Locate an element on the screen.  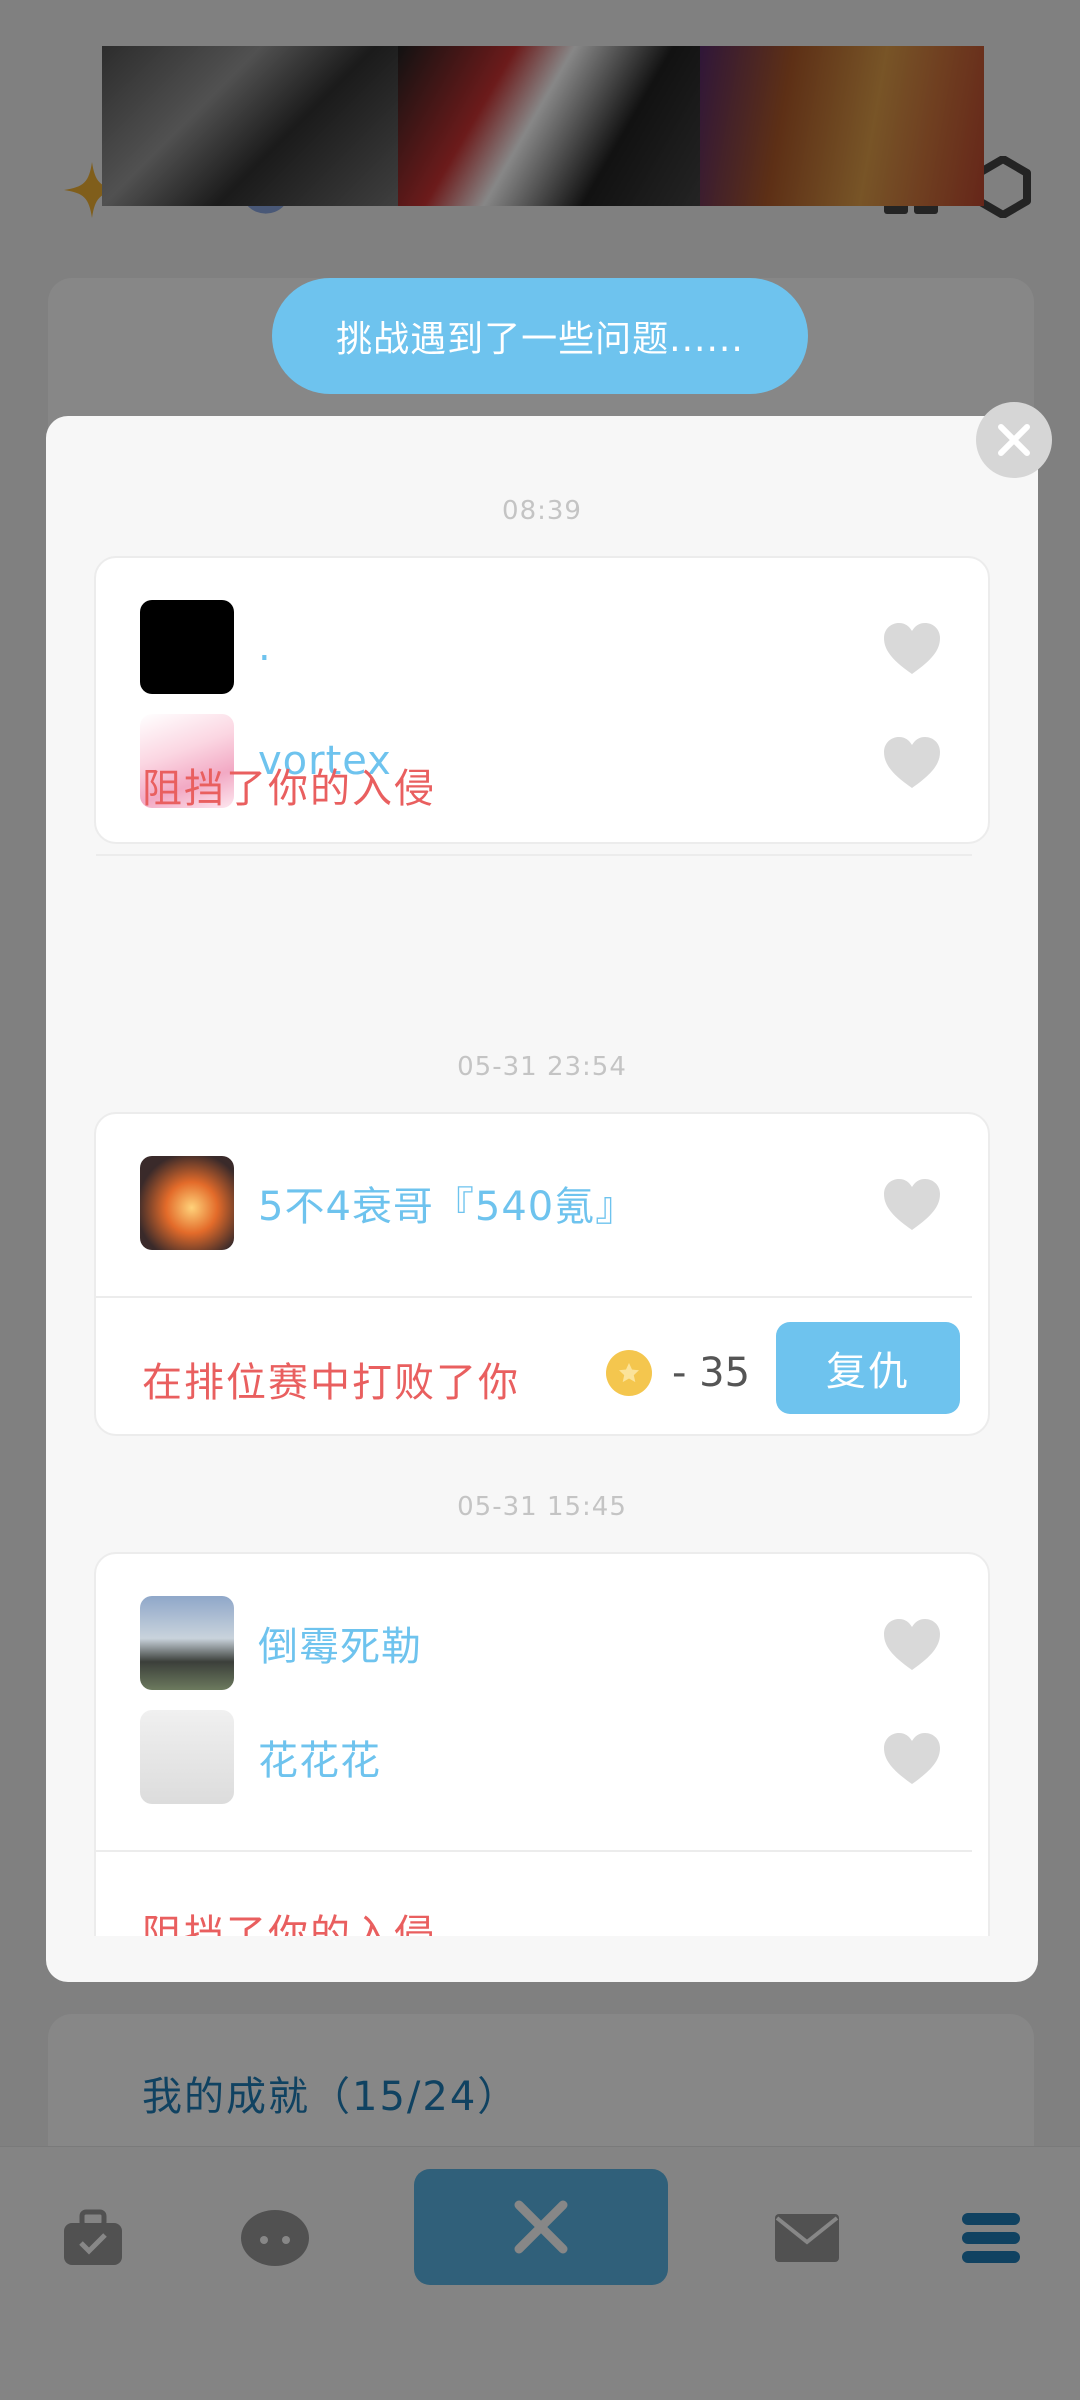
record-card: 倒霉死勒 花花花 阻挡了你的入侵 is located at coordinates (542, 1744).